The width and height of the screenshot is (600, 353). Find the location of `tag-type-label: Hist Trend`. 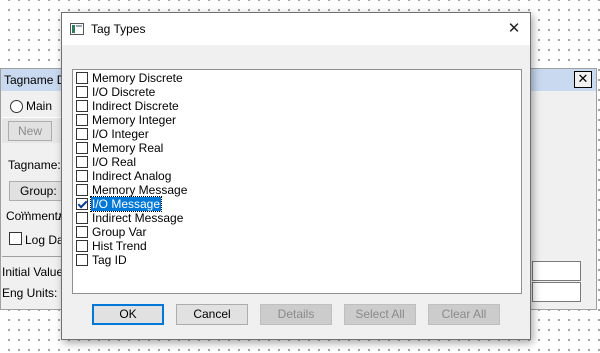

tag-type-label: Hist Trend is located at coordinates (119, 246).